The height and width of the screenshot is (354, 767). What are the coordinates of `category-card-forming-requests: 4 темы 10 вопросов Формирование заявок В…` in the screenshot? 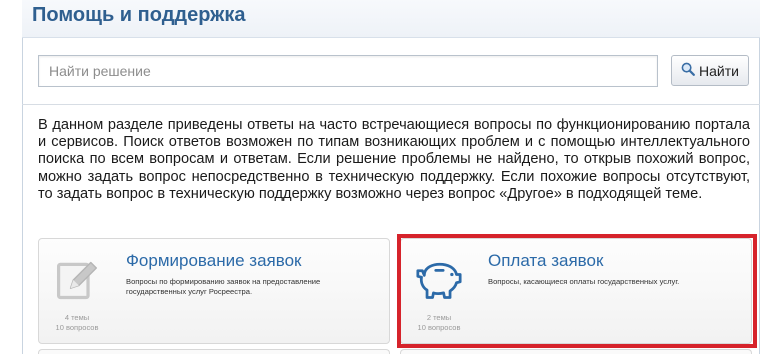 It's located at (214, 291).